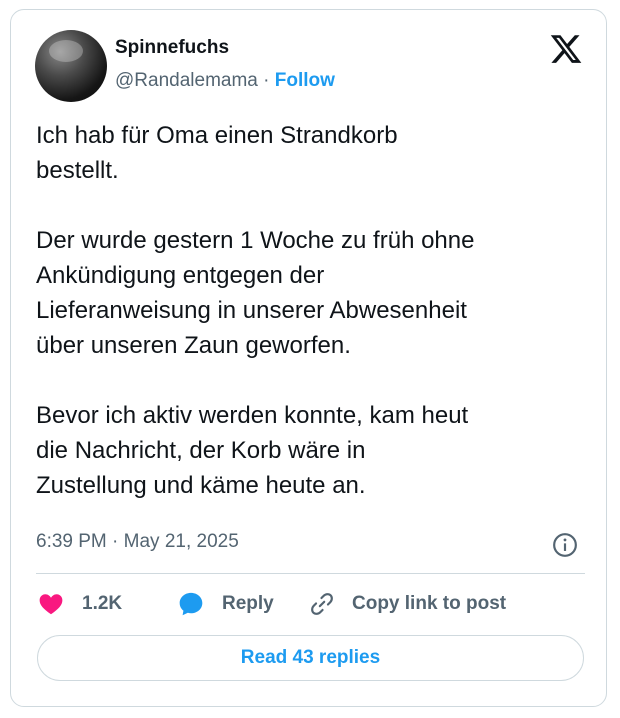  I want to click on author-display-name: Spinnefuchs, so click(172, 48).